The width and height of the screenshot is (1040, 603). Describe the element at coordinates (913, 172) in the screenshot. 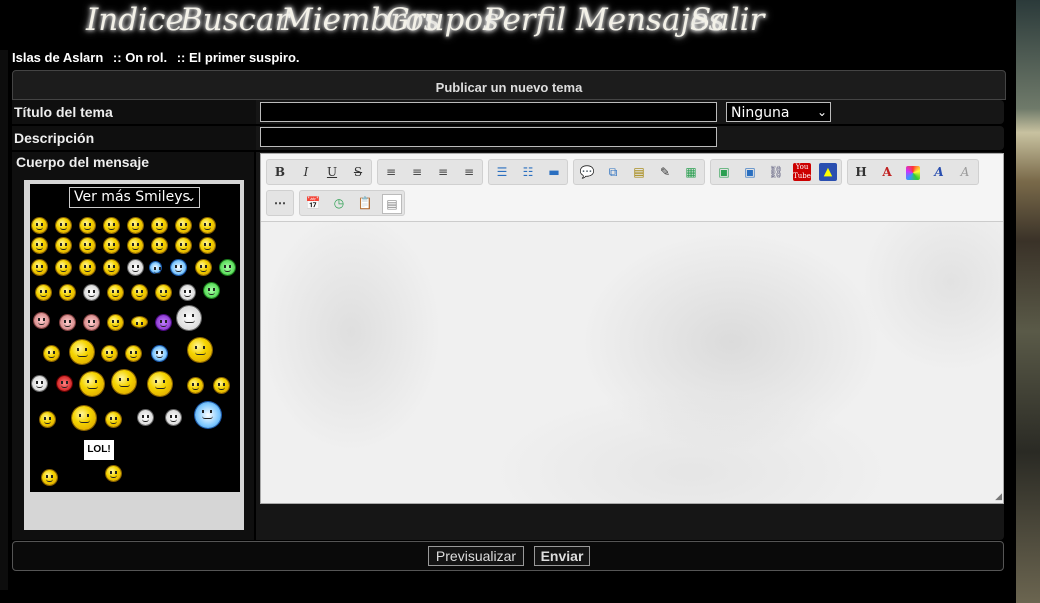

I see `color-palette-icon` at that location.